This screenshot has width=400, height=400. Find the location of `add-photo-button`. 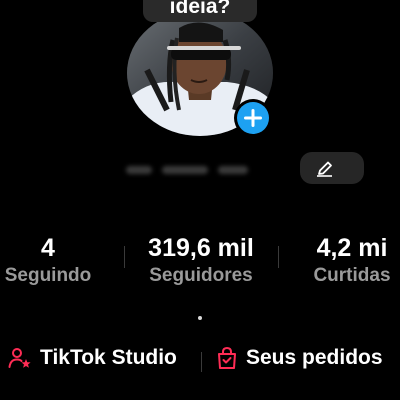

add-photo-button is located at coordinates (253, 118).